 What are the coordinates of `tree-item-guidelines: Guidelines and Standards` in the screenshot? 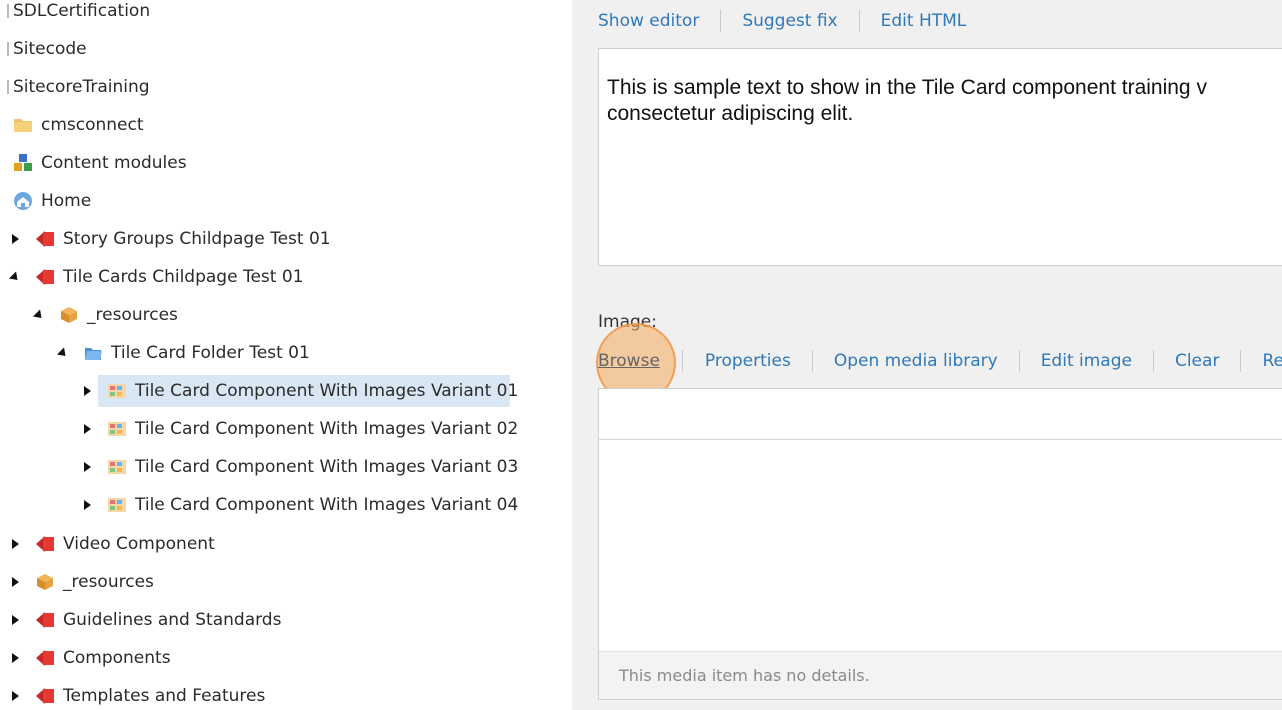 It's located at (145, 620).